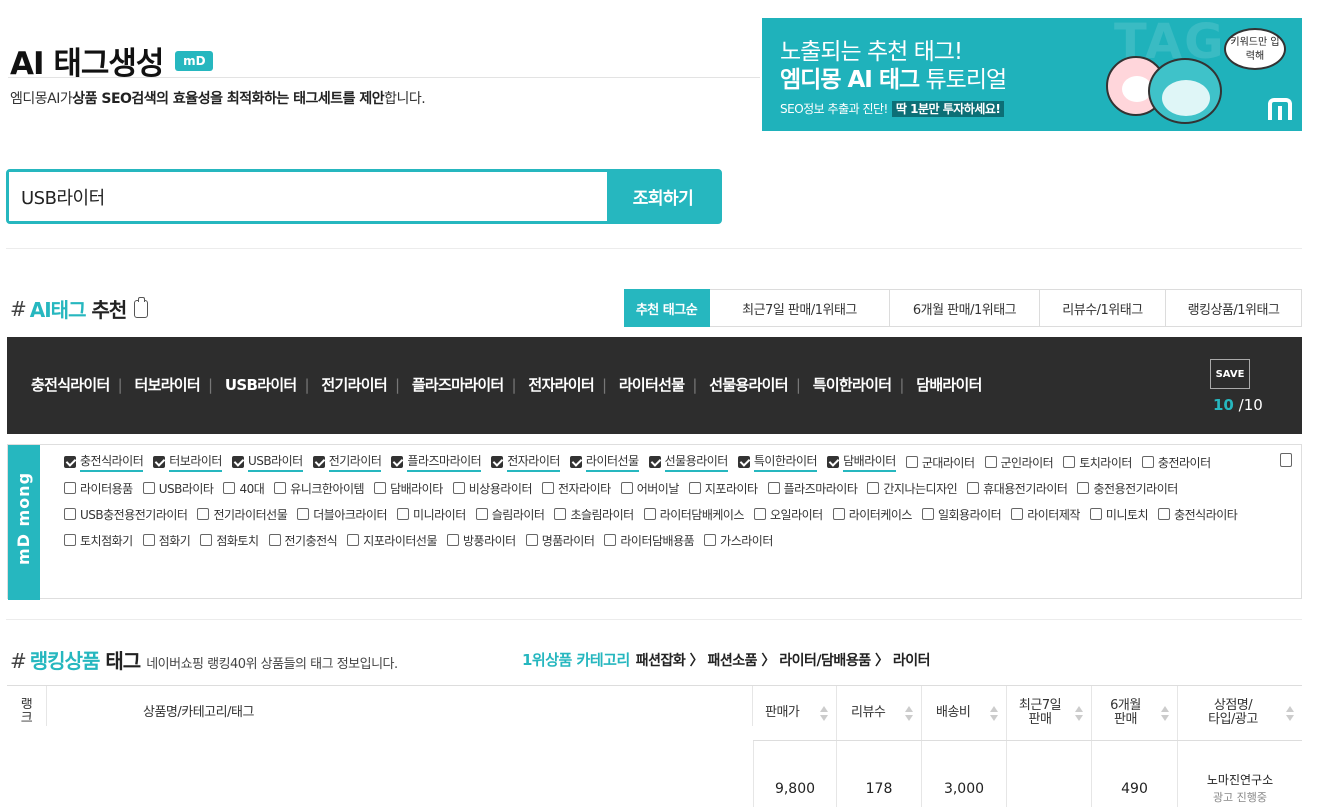  I want to click on save-button: SAVE, so click(1233, 372).